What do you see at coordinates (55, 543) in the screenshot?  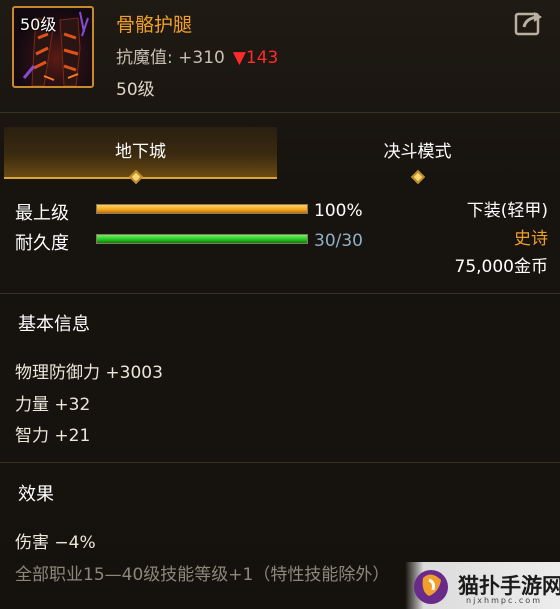 I see `damage-effect-line: 伤害 −4%` at bounding box center [55, 543].